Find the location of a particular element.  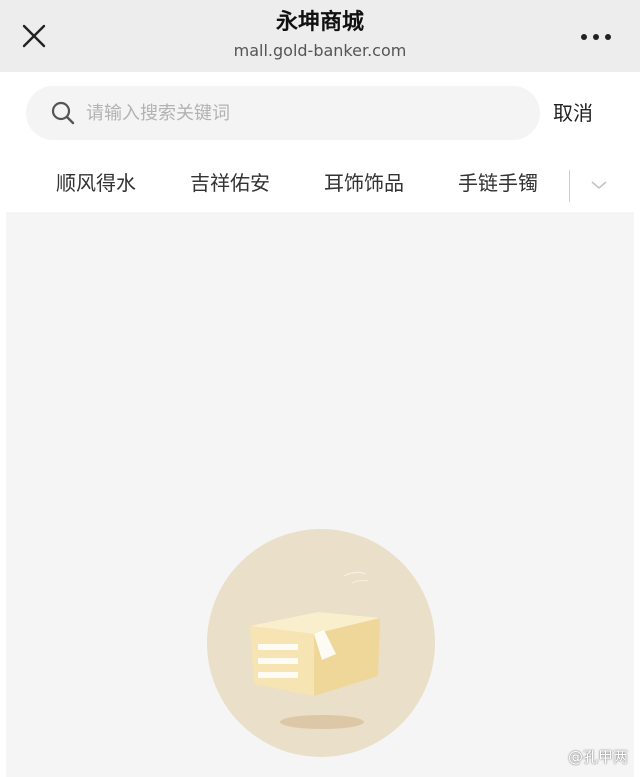

tab-category-4: 手链手镯 is located at coordinates (498, 183).